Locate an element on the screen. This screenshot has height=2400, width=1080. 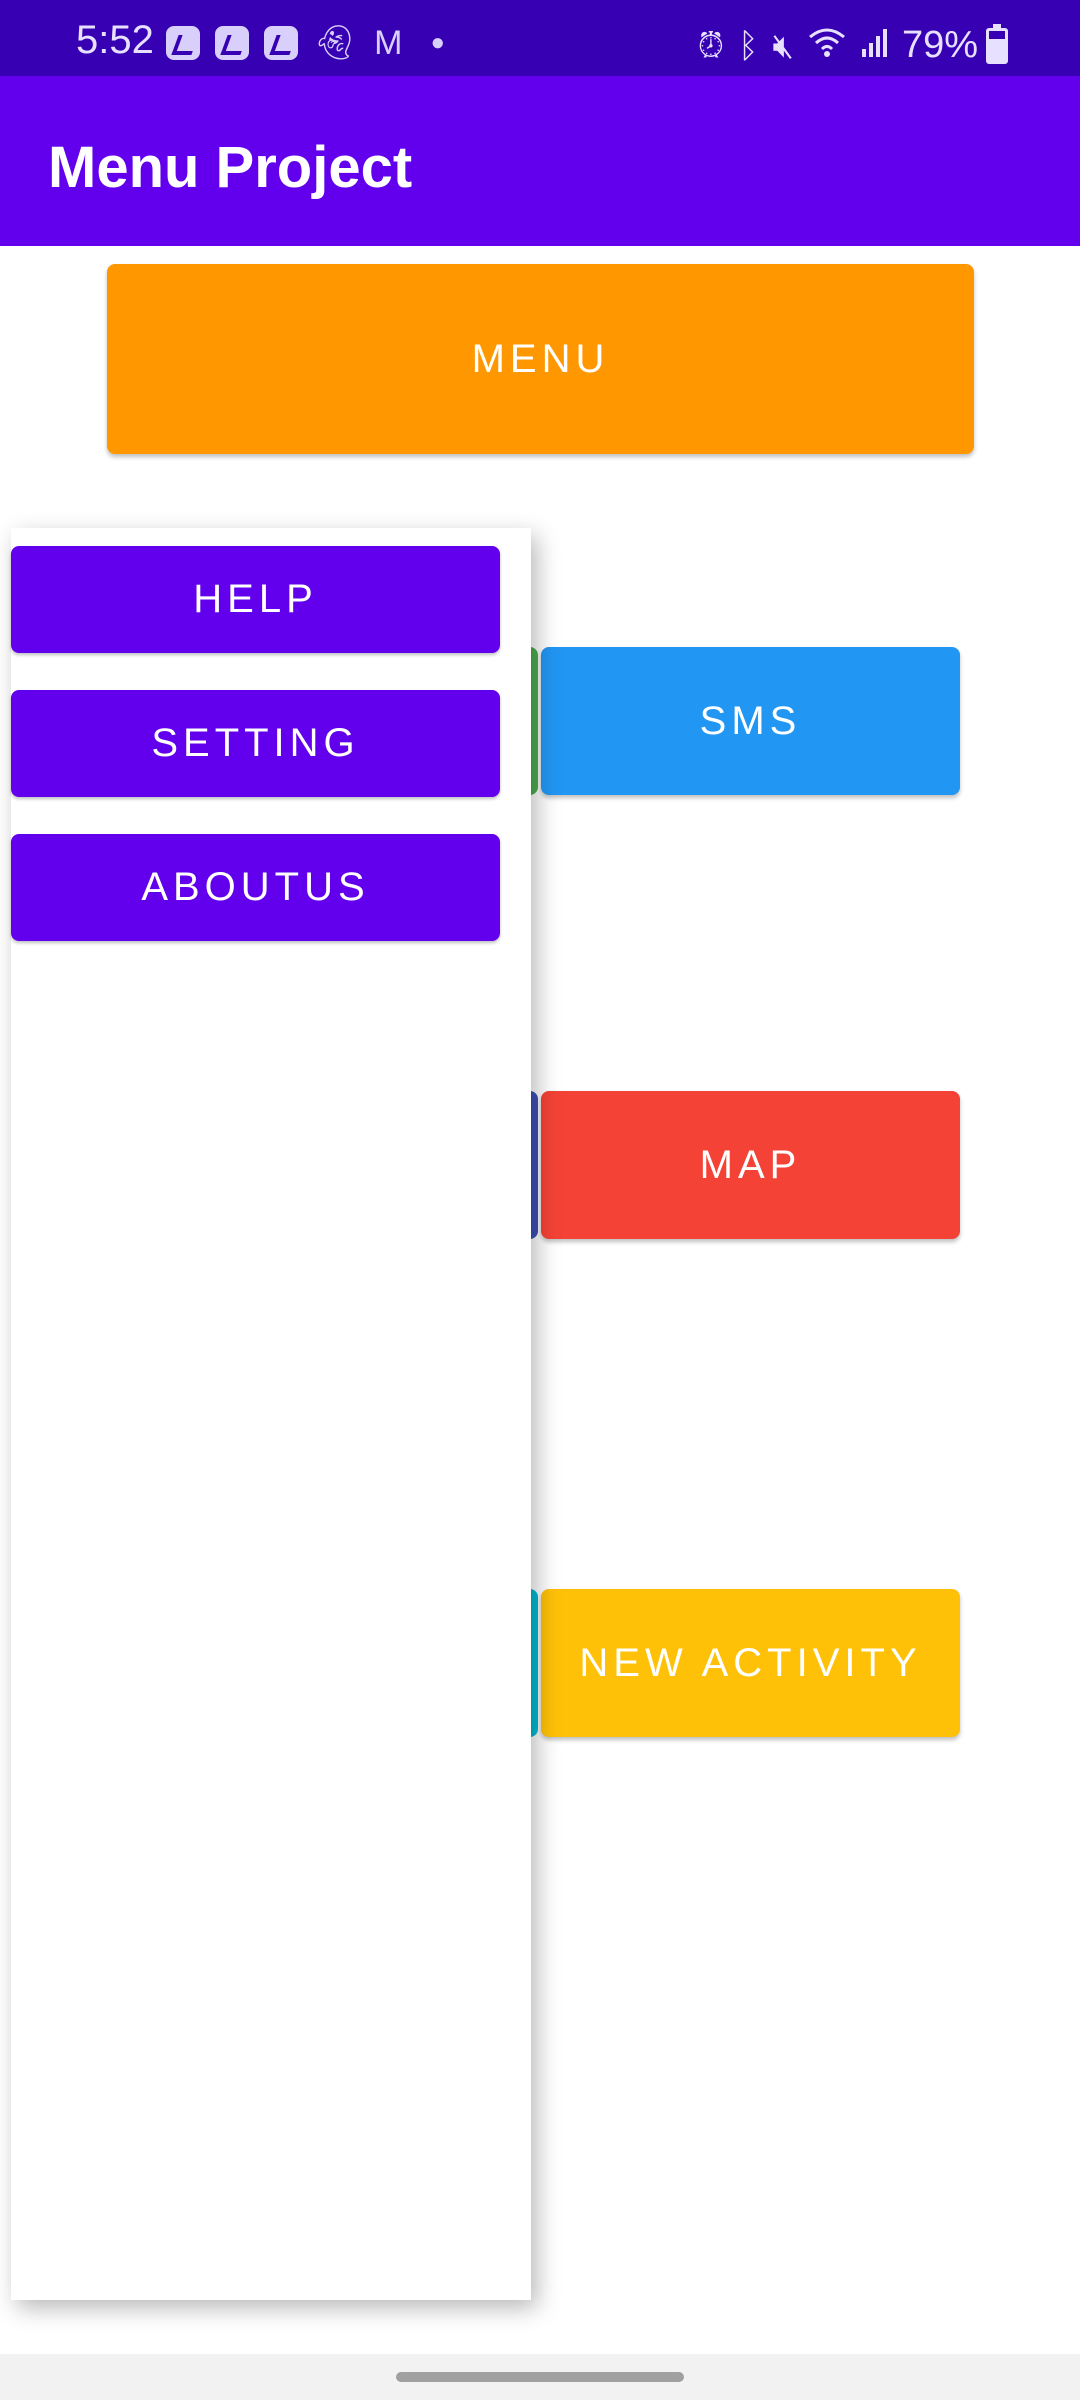
navigation-bar is located at coordinates (540, 2377).